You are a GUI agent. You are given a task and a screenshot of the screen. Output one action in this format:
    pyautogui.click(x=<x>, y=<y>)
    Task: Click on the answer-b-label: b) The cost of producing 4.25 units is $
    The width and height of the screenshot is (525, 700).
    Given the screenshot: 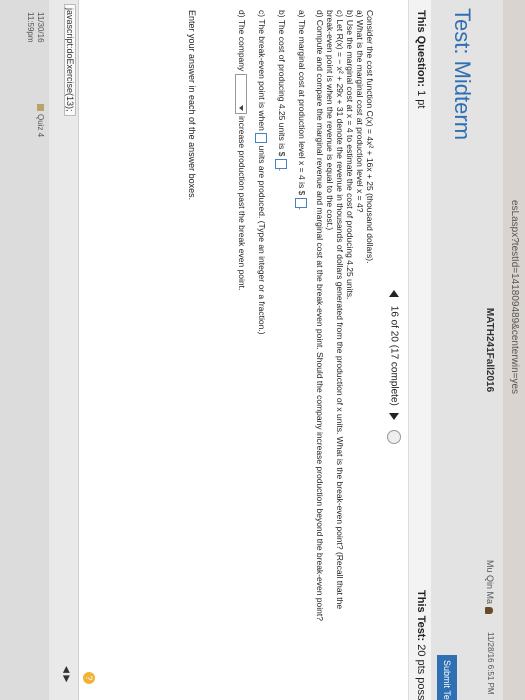 What is the action you would take?
    pyautogui.click(x=281, y=83)
    